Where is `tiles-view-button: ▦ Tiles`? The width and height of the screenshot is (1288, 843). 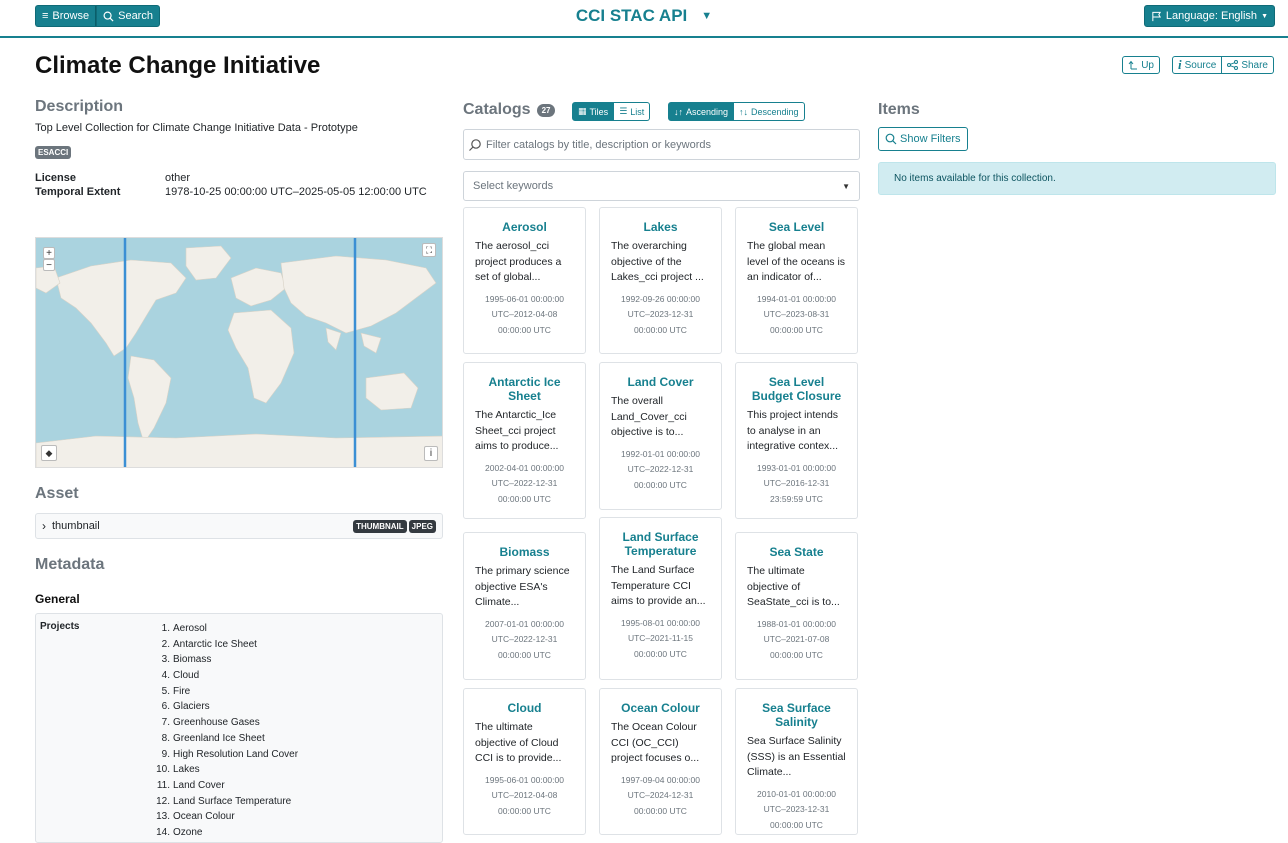
tiles-view-button: ▦ Tiles is located at coordinates (593, 111).